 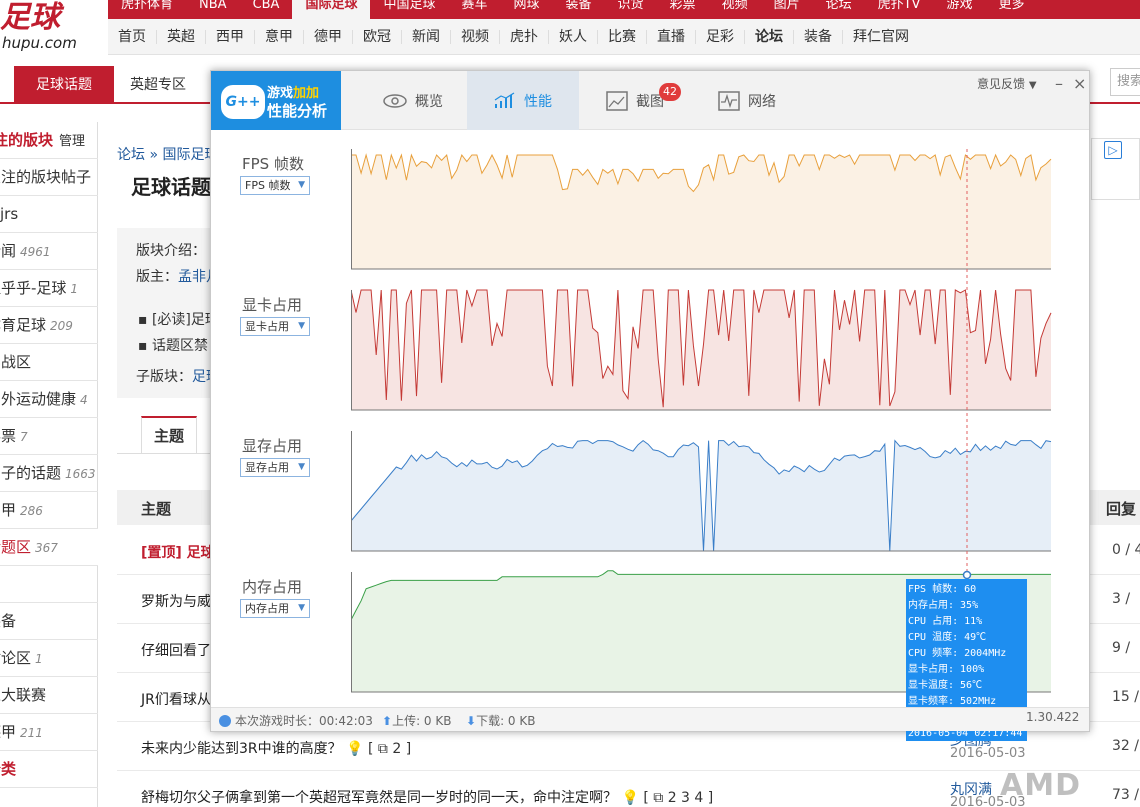 I want to click on subnav-item: 虎扑, so click(x=524, y=36).